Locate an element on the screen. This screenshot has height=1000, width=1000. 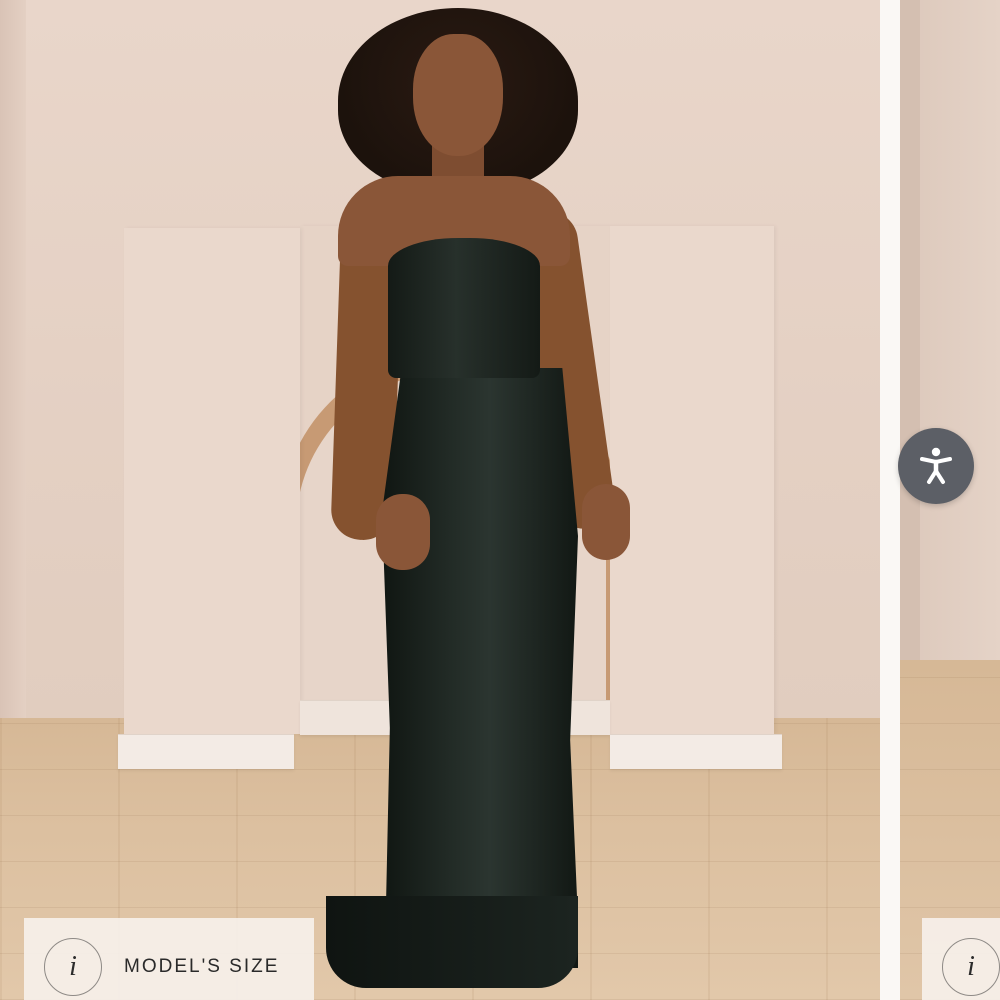
model-hand-right is located at coordinates (606, 522).